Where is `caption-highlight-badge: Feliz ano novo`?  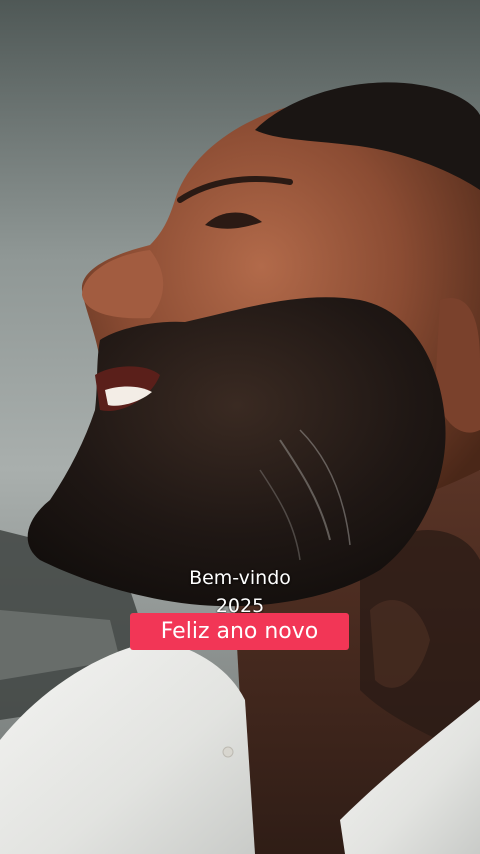 caption-highlight-badge: Feliz ano novo is located at coordinates (239, 631).